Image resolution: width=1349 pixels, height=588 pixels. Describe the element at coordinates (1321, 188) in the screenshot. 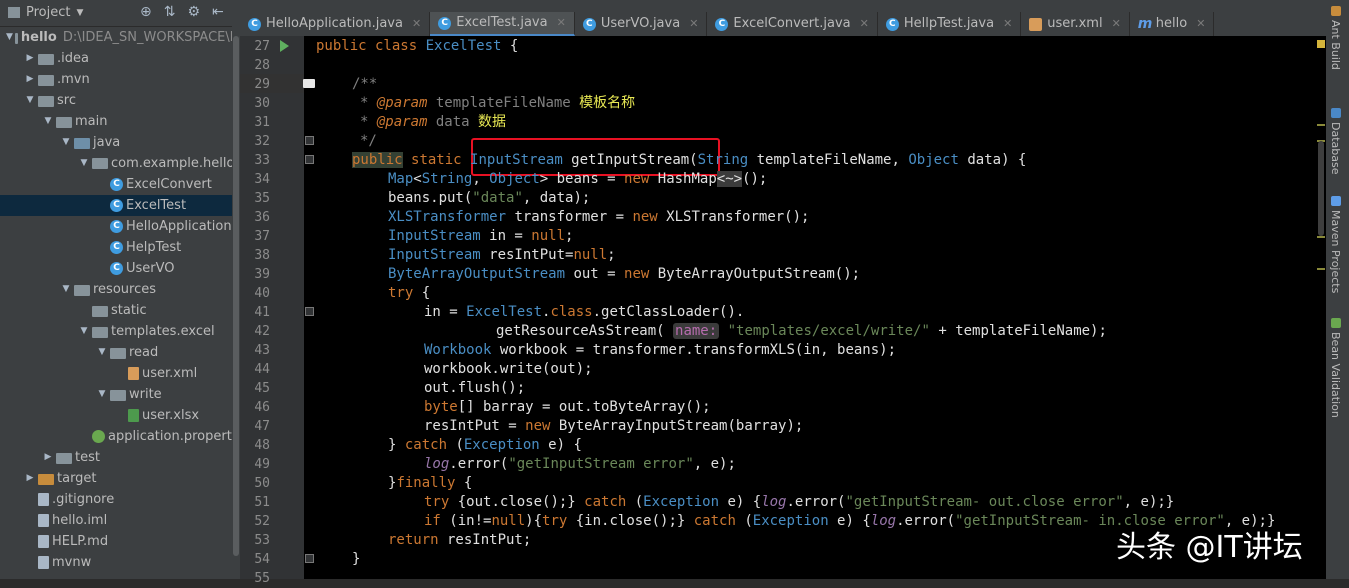

I see `editor-scrollbar` at that location.